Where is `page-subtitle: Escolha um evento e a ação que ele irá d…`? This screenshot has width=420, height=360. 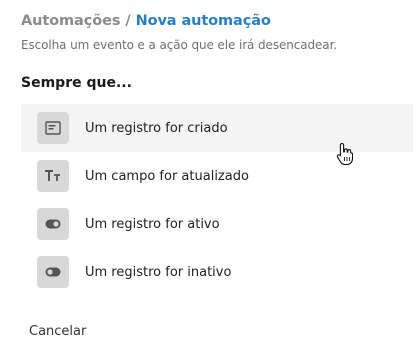 page-subtitle: Escolha um evento e a ação que ele irá d… is located at coordinates (179, 45).